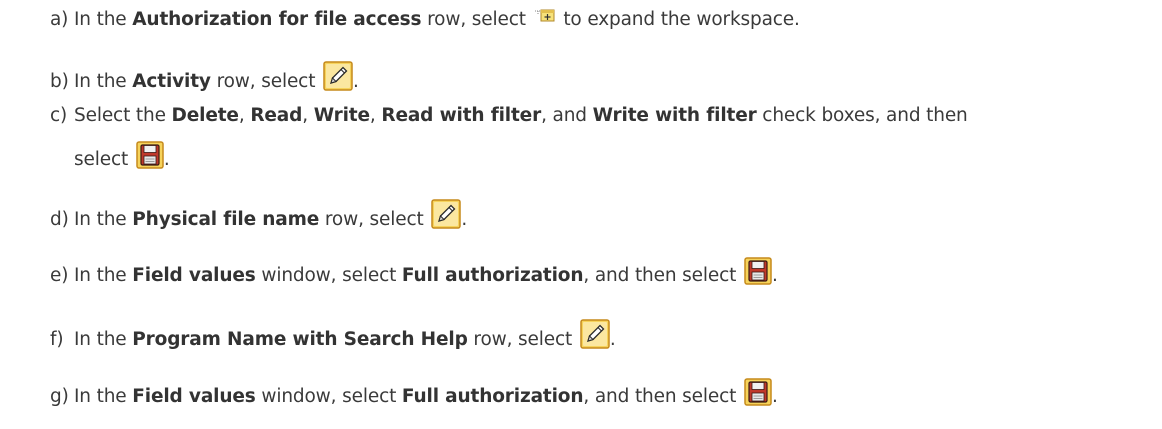 The height and width of the screenshot is (429, 1162). What do you see at coordinates (226, 219) in the screenshot?
I see `step-emphasis: Physical file name` at bounding box center [226, 219].